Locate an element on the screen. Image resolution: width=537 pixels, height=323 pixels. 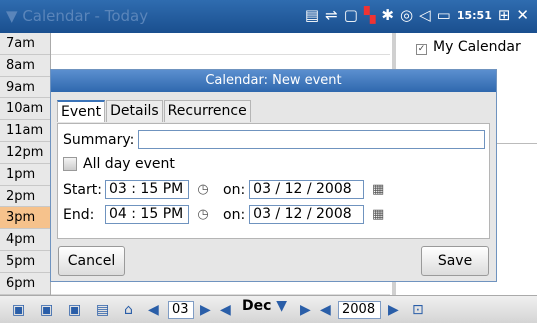
window-title: ▼ Calendar - Today is located at coordinates (77, 16).